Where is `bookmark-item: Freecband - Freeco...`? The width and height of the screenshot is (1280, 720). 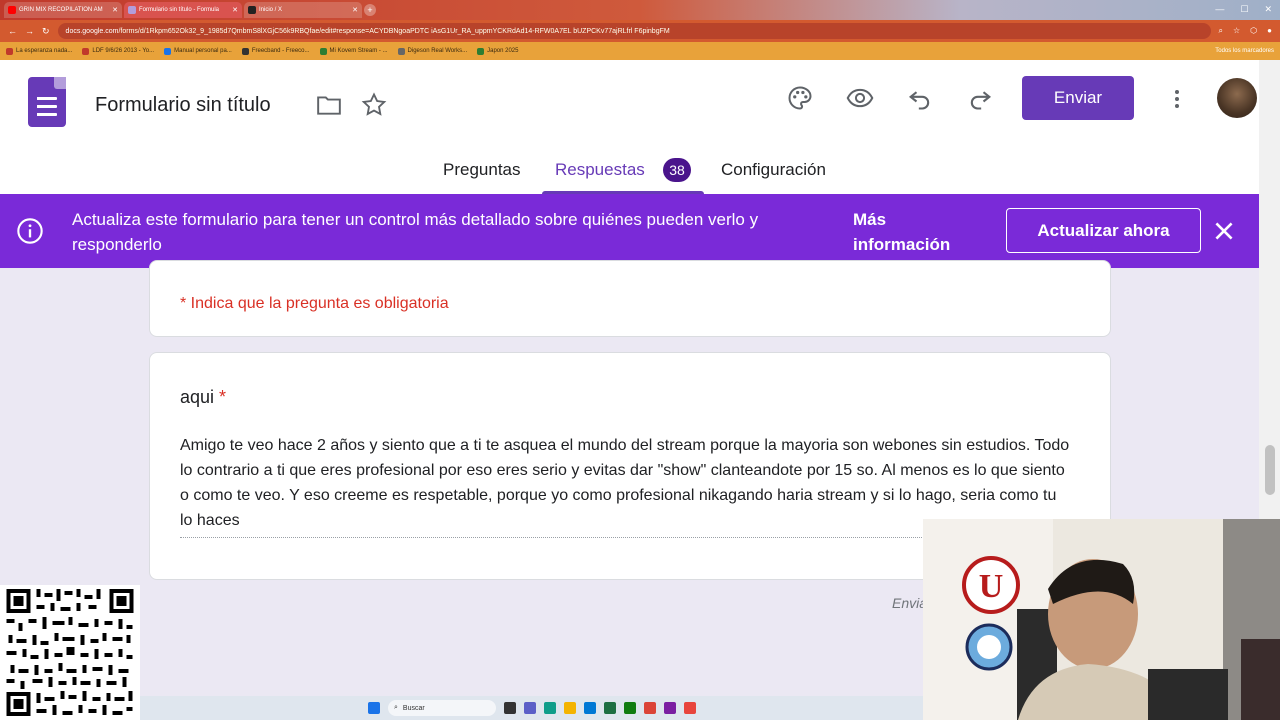 bookmark-item: Freecband - Freeco... is located at coordinates (276, 51).